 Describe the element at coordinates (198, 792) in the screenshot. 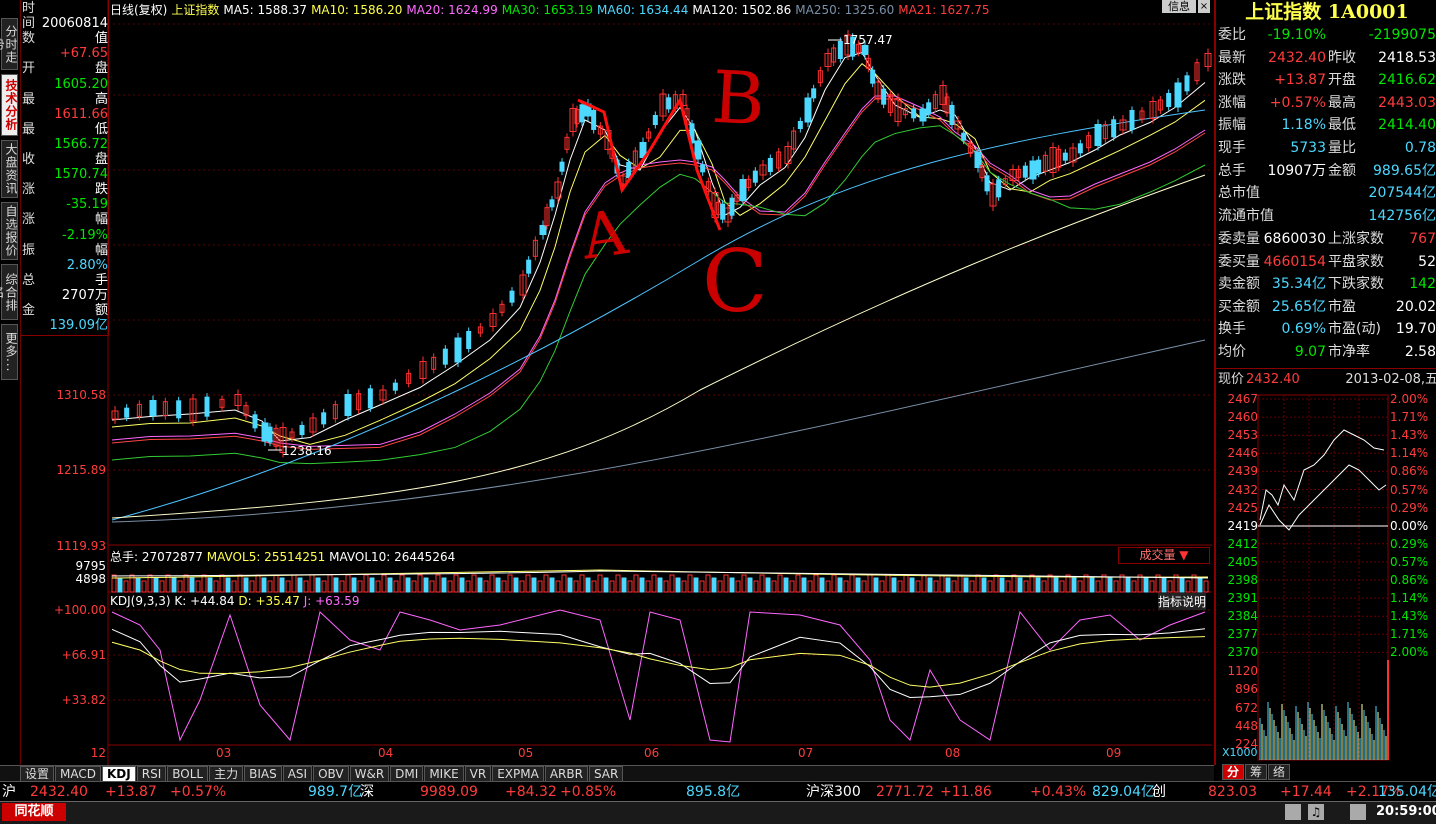

I see `ticker-item: +0.57%` at that location.